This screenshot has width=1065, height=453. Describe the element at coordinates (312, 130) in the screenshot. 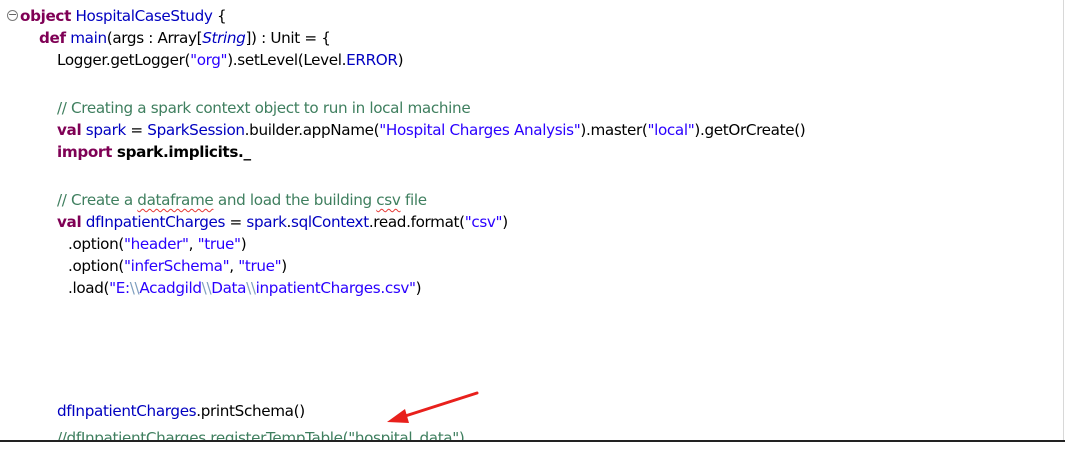

I see `code-text: .builder.appName(` at that location.